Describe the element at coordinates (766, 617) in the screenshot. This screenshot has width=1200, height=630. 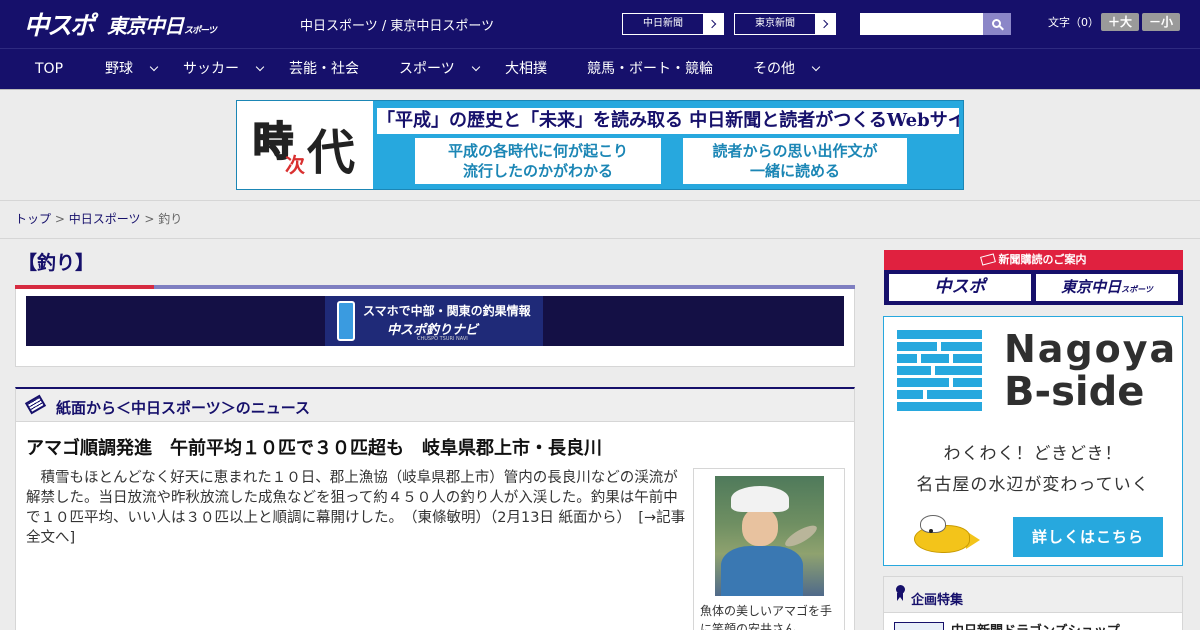
I see `photo-caption: 魚体の美しいアマゴを手に笑顔の安井さん` at that location.